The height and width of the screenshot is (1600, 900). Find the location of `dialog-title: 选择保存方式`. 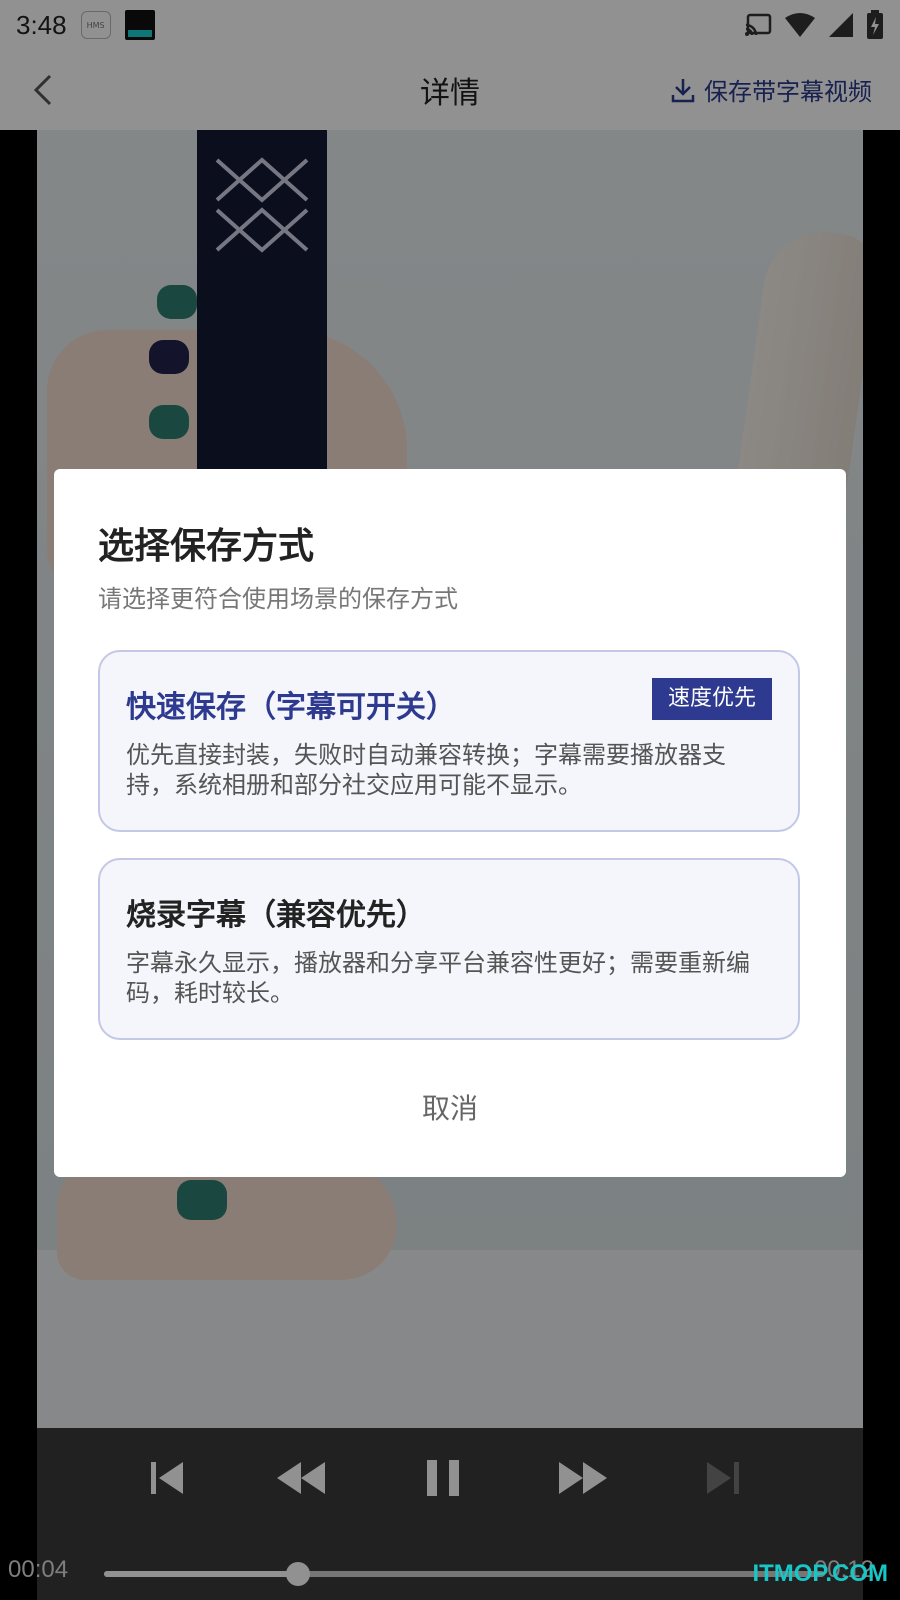

dialog-title: 选择保存方式 is located at coordinates (206, 546).